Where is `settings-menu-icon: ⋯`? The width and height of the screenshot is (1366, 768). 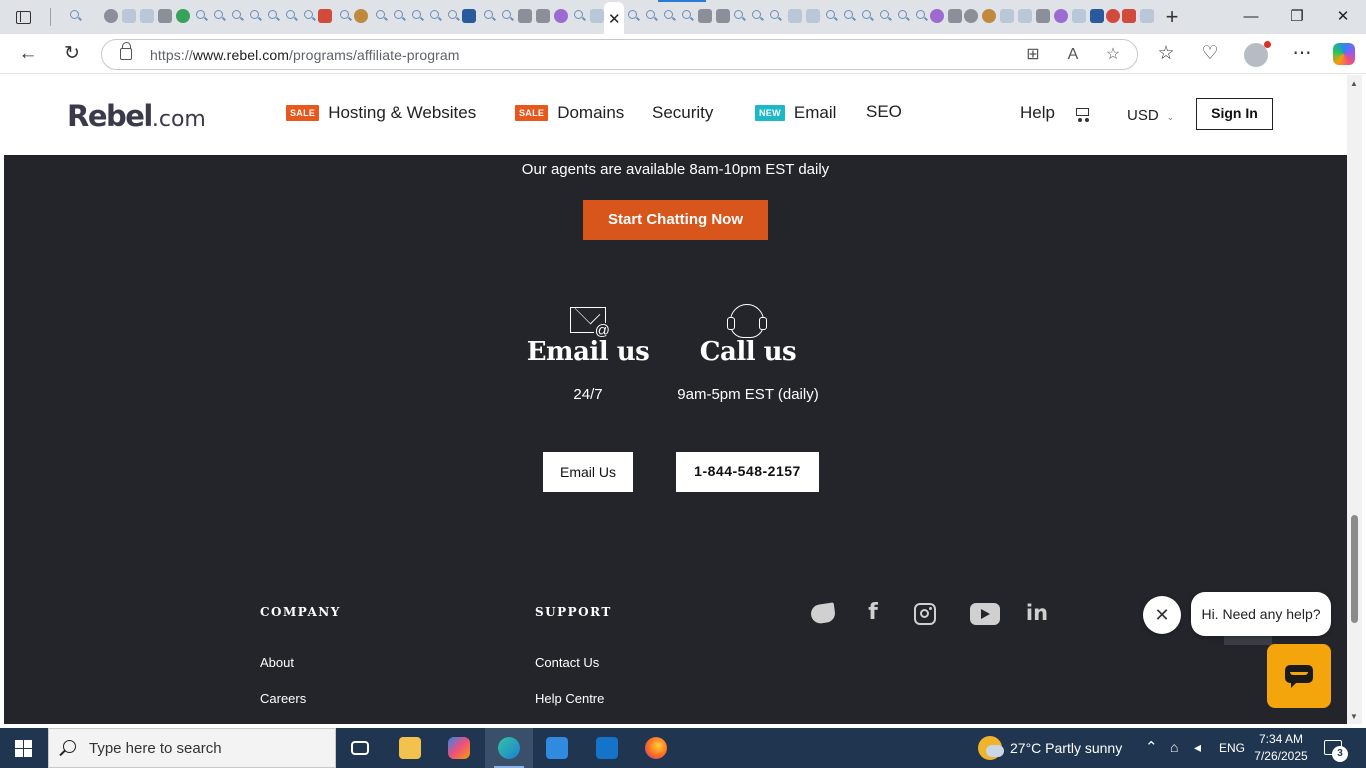 settings-menu-icon: ⋯ is located at coordinates (1302, 54).